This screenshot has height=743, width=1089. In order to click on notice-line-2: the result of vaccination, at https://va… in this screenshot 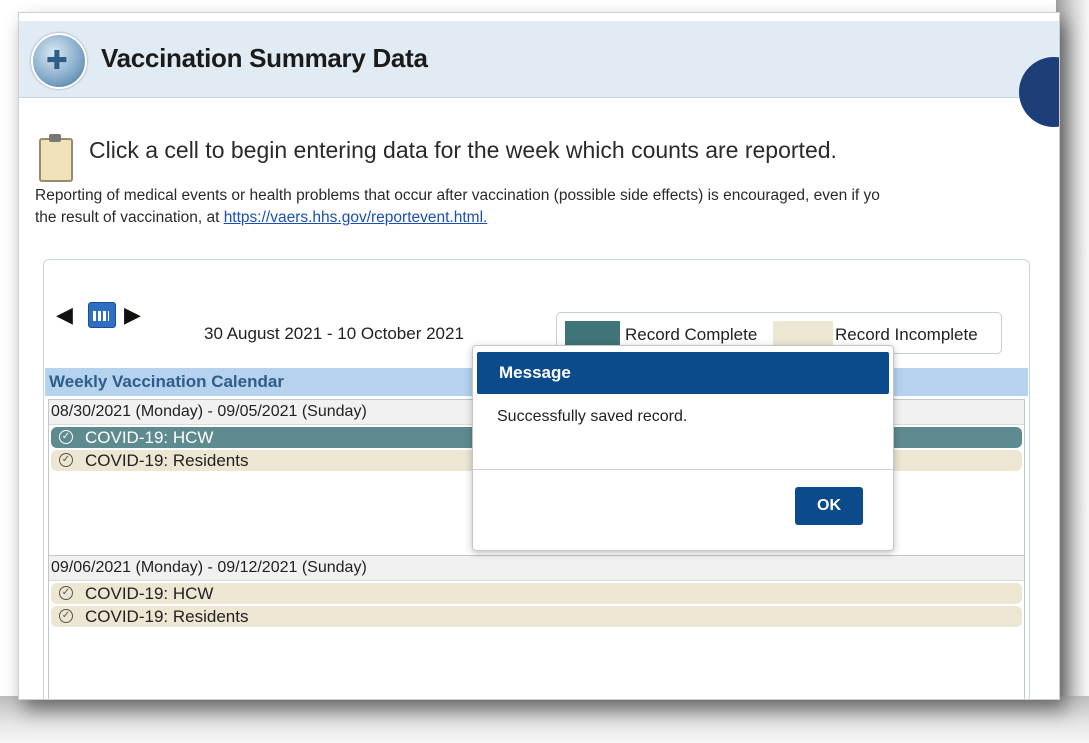, I will do `click(547, 218)`.